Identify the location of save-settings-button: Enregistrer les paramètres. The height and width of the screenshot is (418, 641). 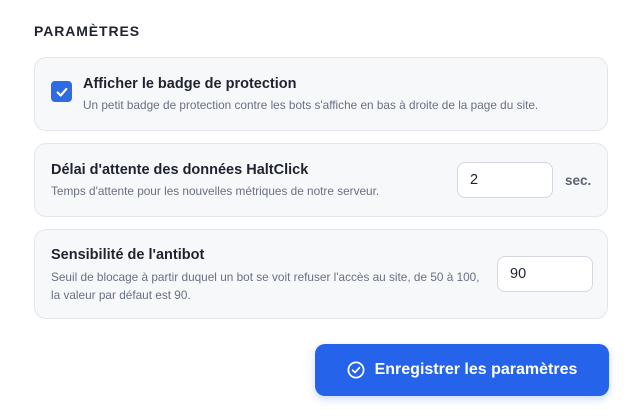
(462, 370).